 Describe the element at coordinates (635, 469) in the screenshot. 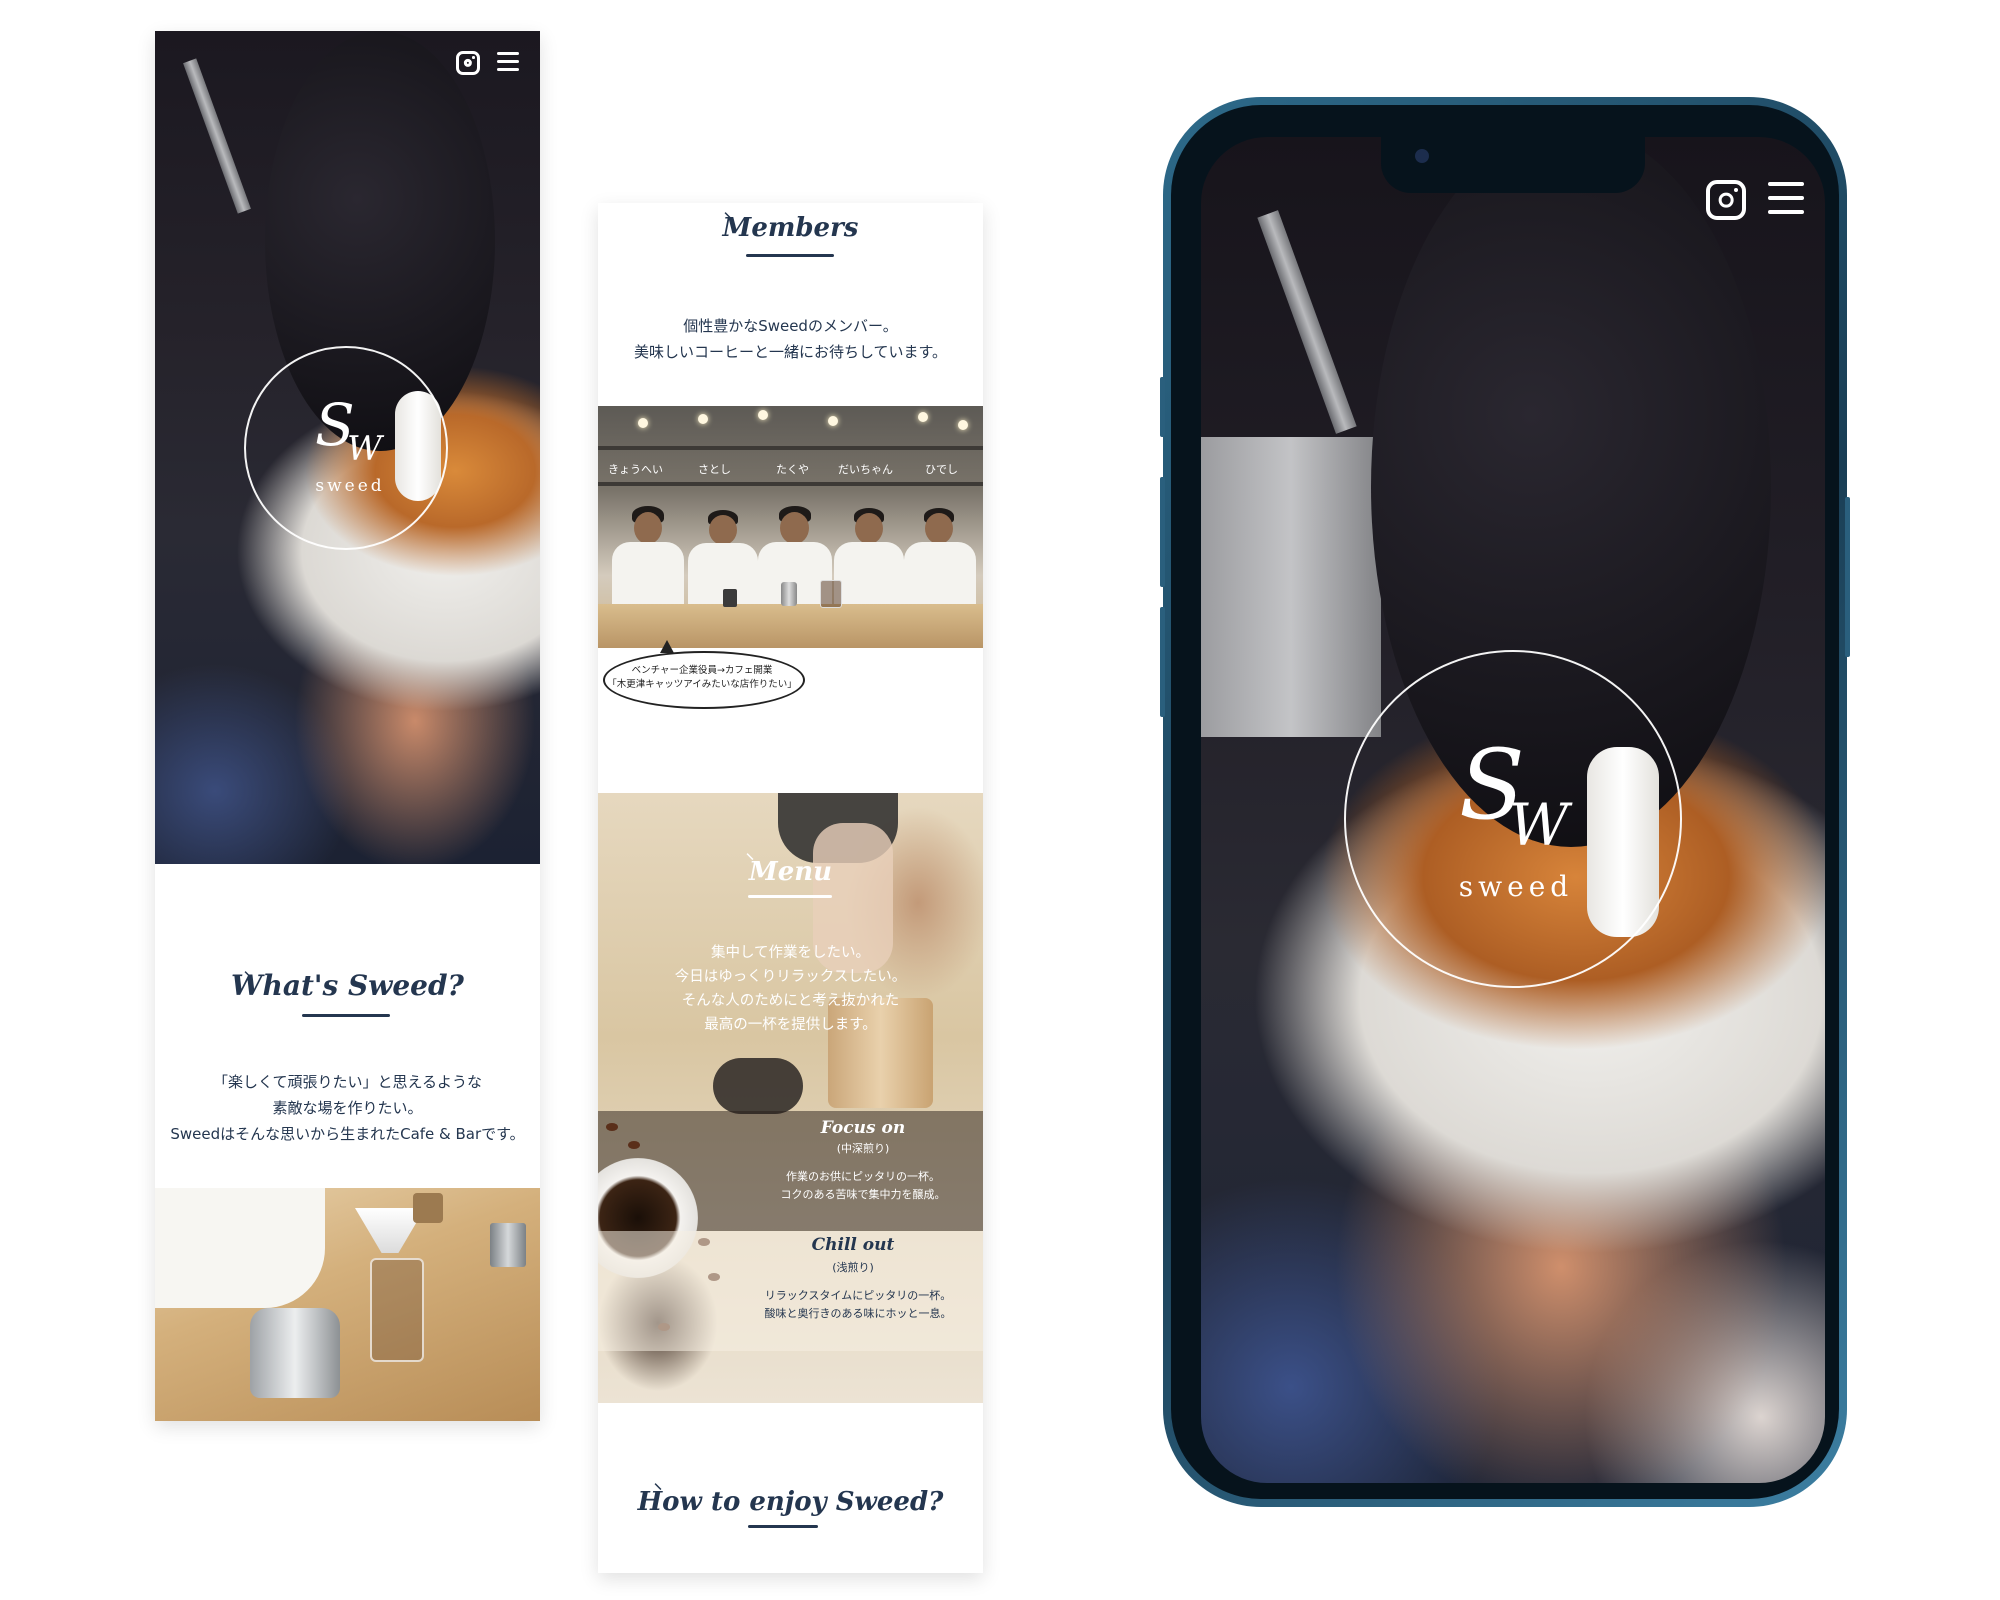

I see `member-name-1: きょうへい` at that location.